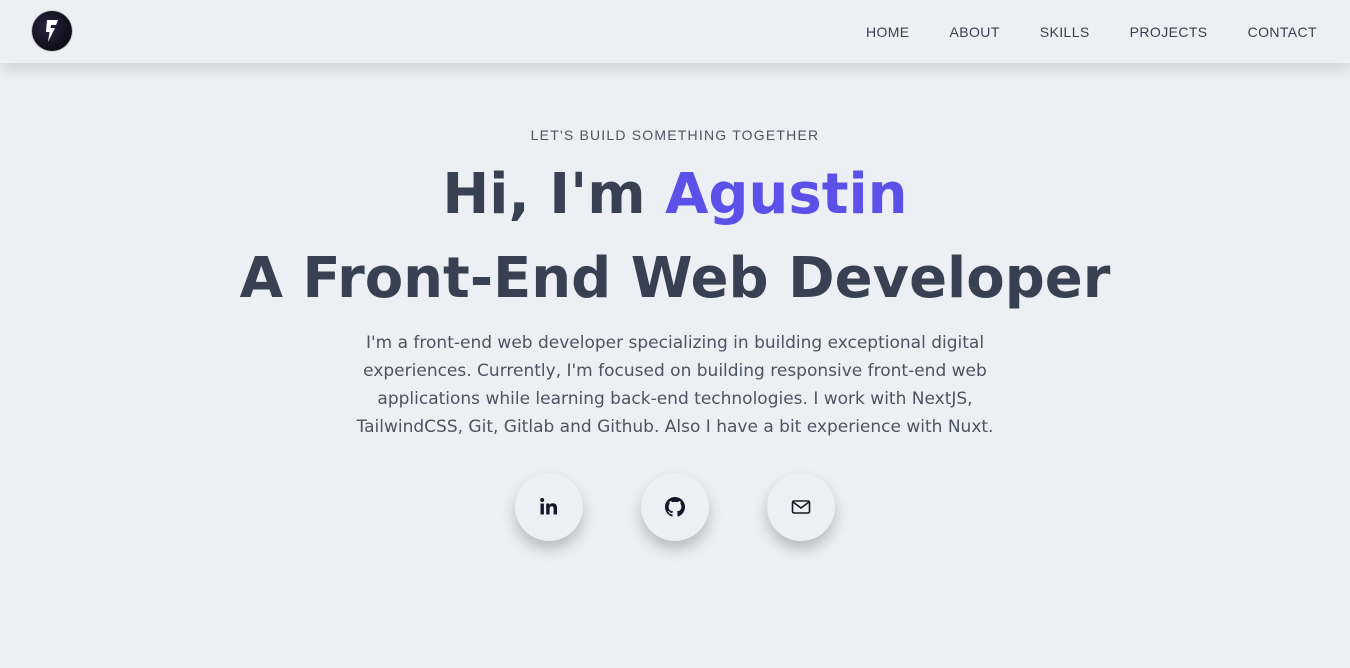 This screenshot has width=1350, height=668. I want to click on mail-button, so click(801, 507).